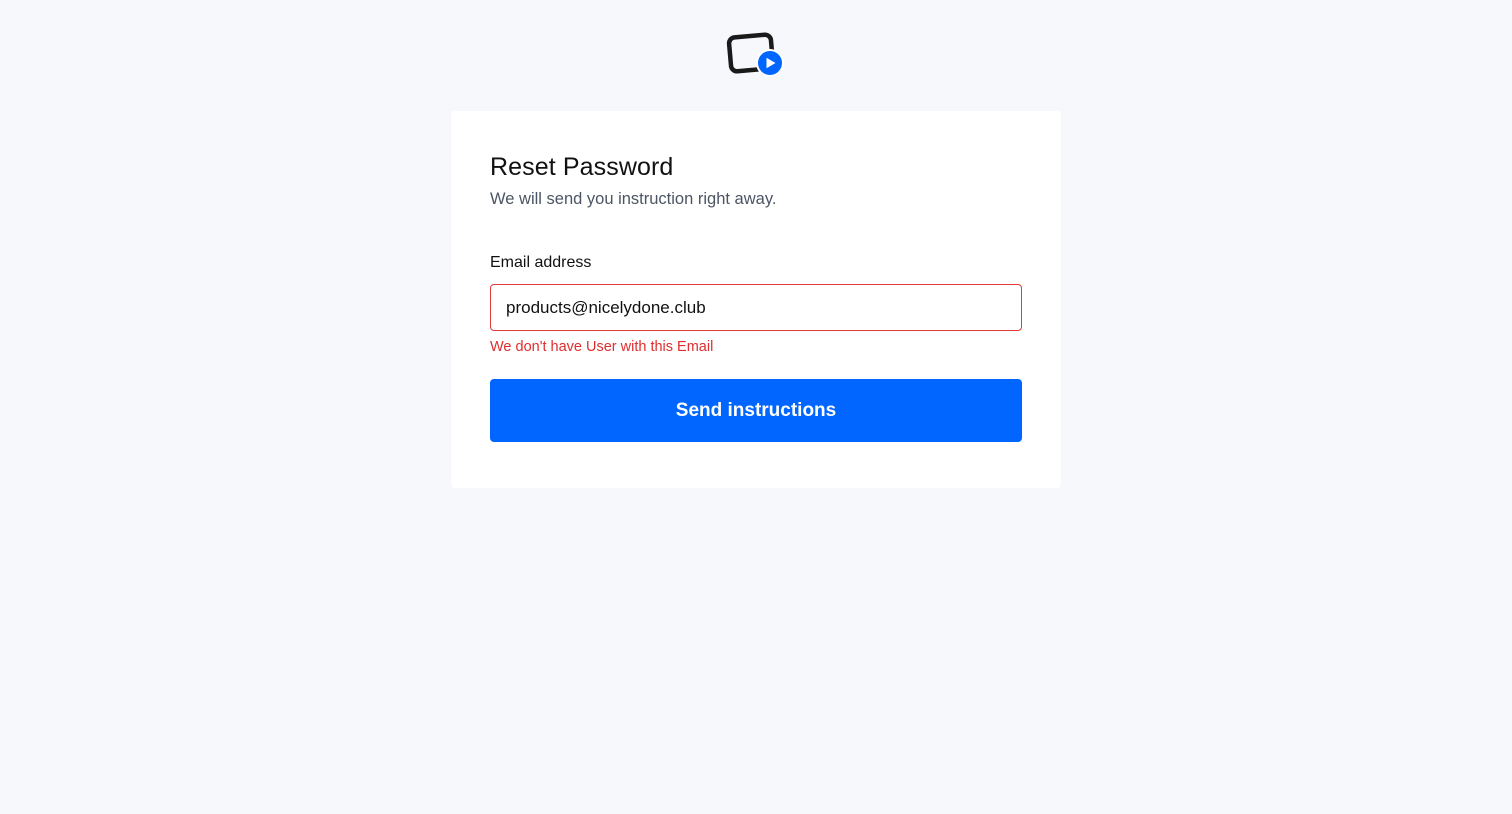 Image resolution: width=1512 pixels, height=814 pixels. Describe the element at coordinates (541, 262) in the screenshot. I see `email-label: Email address` at that location.